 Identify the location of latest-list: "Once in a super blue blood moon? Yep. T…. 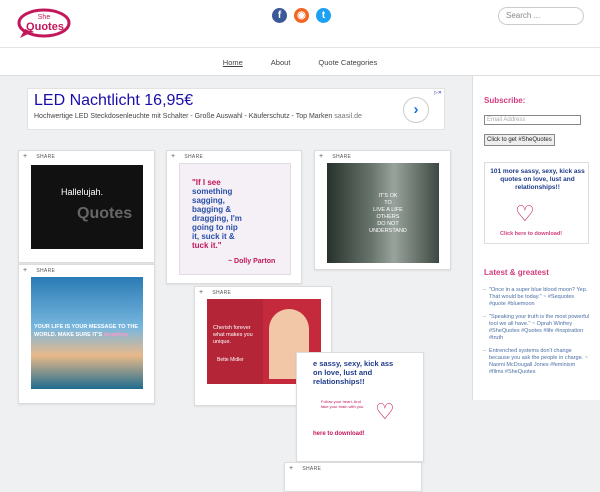
(536, 331).